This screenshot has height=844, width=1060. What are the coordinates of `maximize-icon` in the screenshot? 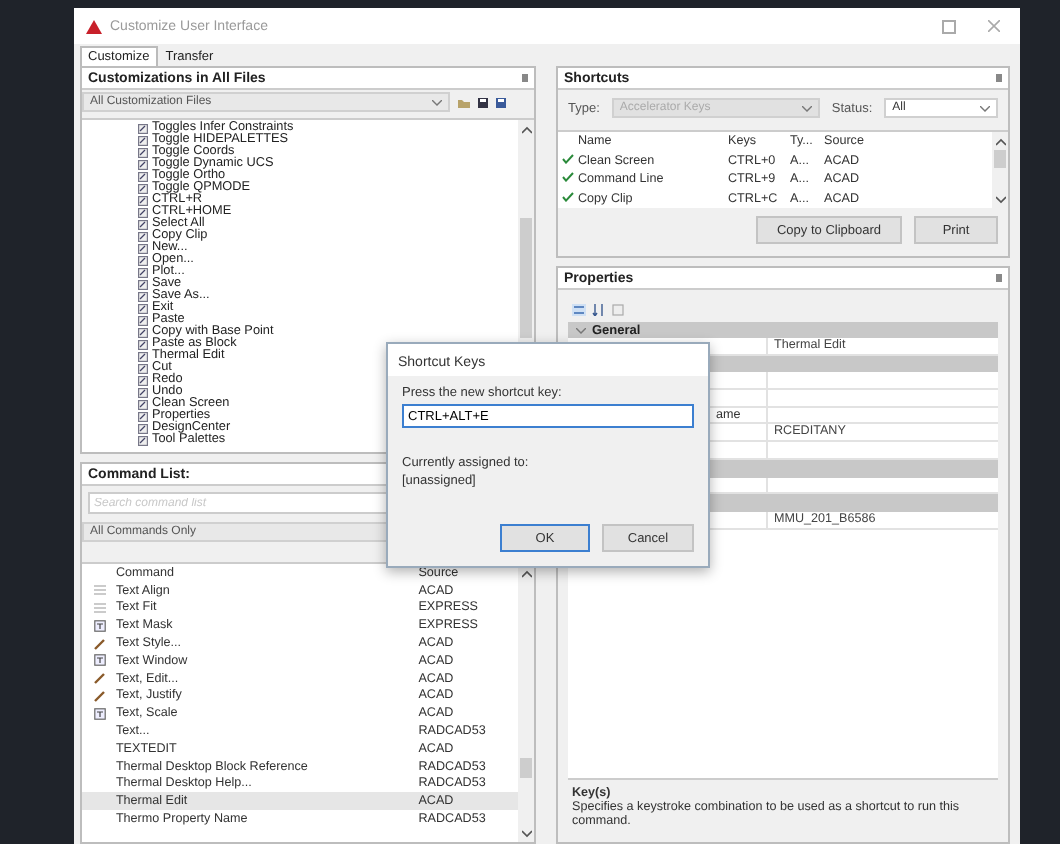 It's located at (949, 26).